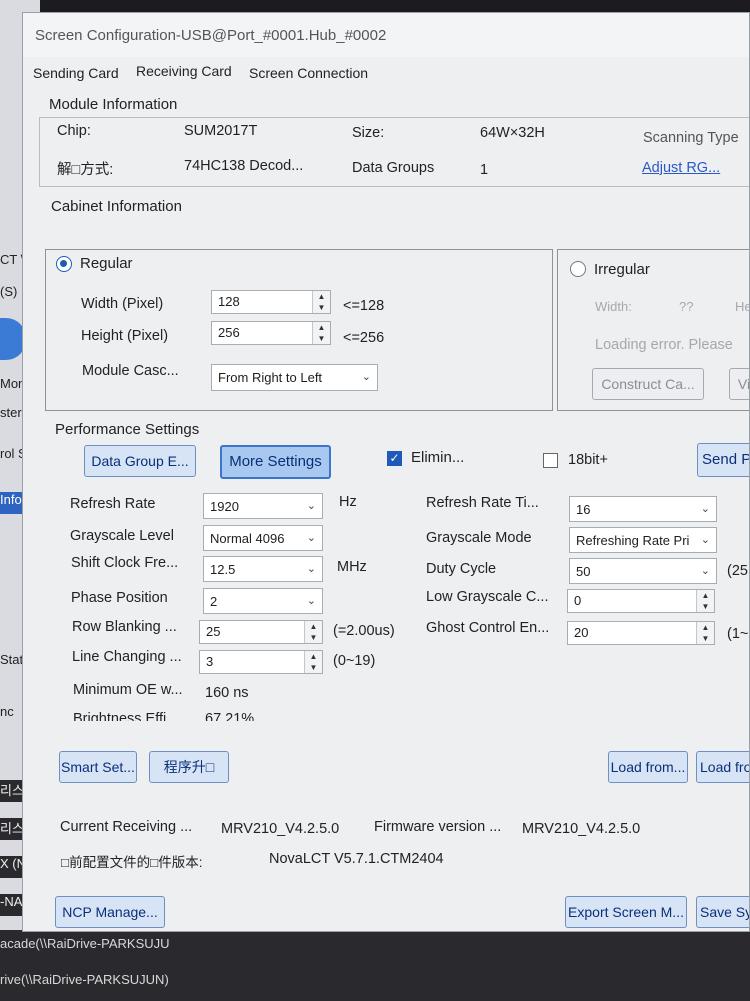 Image resolution: width=750 pixels, height=1001 pixels. What do you see at coordinates (364, 338) in the screenshot?
I see `height-hint: <=256` at bounding box center [364, 338].